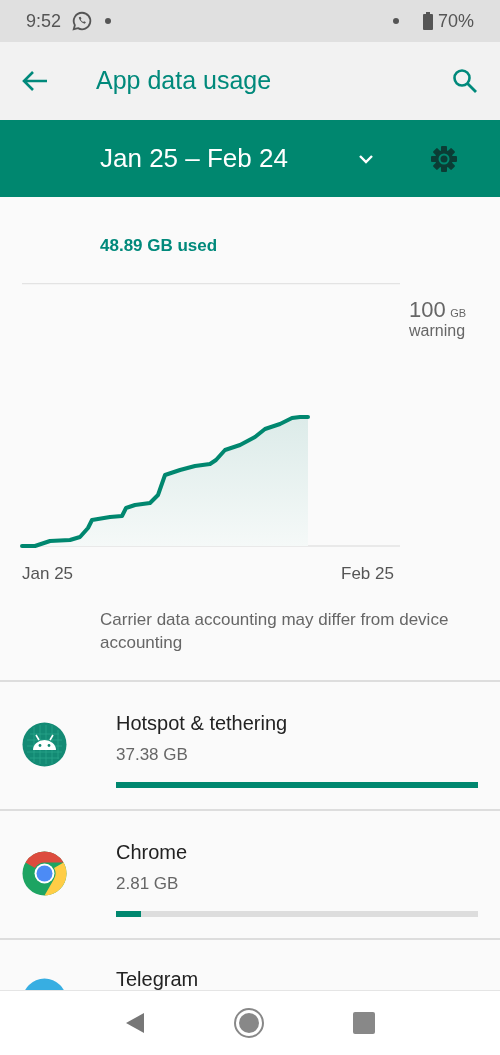  What do you see at coordinates (455, 21) in the screenshot?
I see `battery-level: 70%` at bounding box center [455, 21].